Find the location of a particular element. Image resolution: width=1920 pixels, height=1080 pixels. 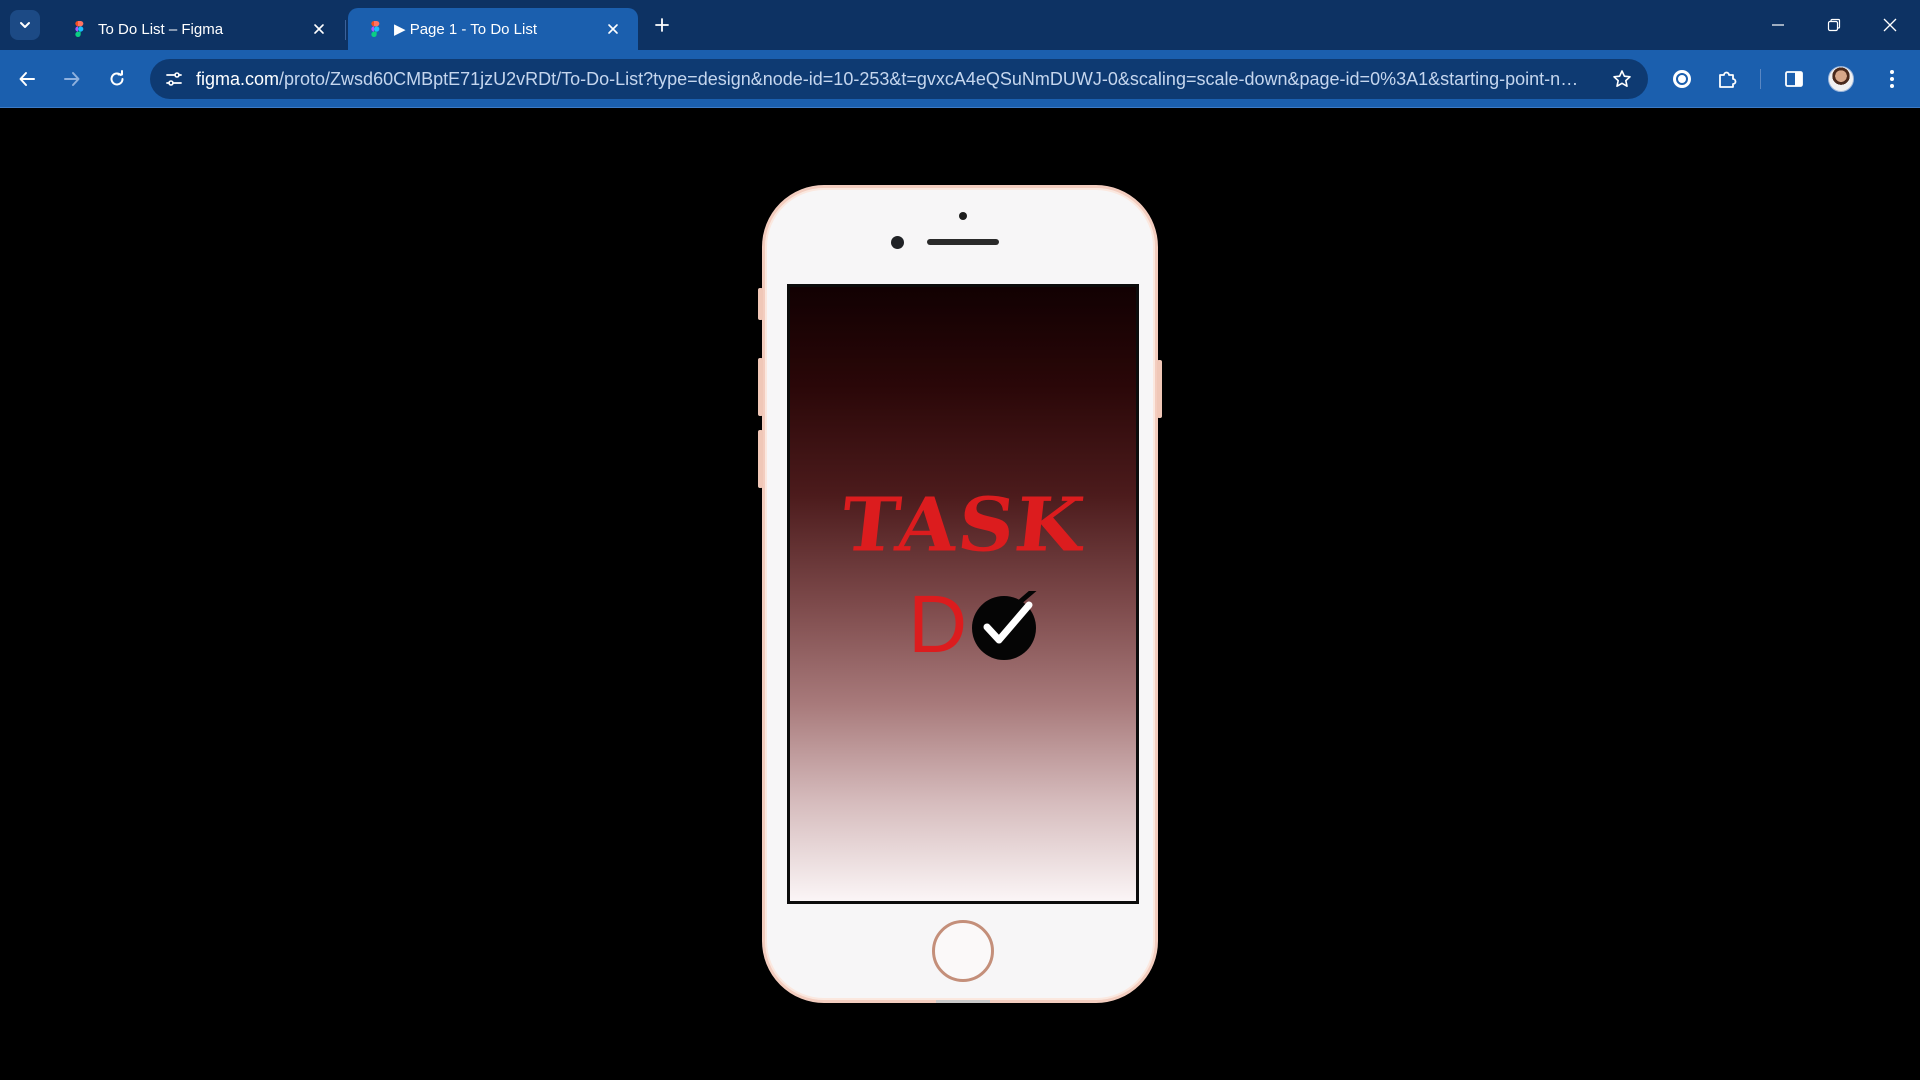

tune-icon is located at coordinates (174, 79).